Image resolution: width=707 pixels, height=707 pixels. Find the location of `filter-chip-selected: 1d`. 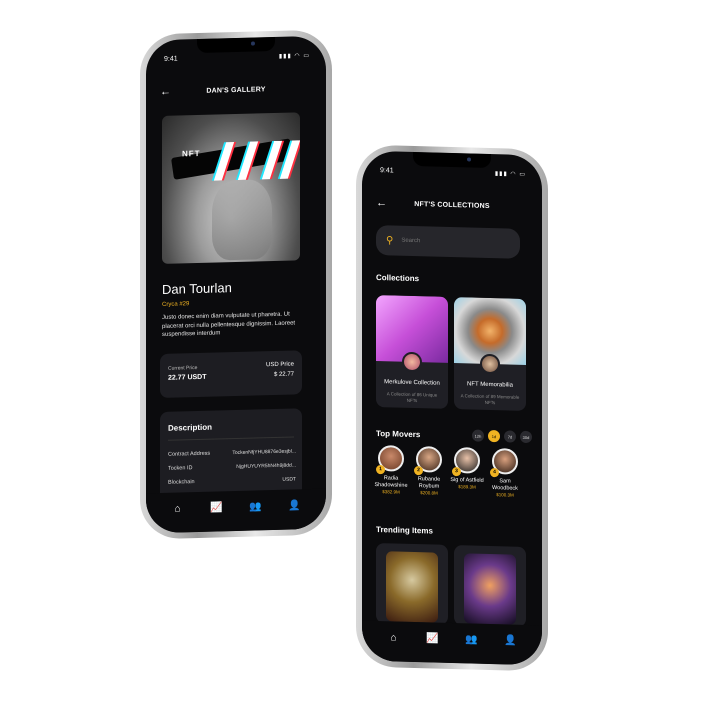

filter-chip-selected: 1d is located at coordinates (494, 436).